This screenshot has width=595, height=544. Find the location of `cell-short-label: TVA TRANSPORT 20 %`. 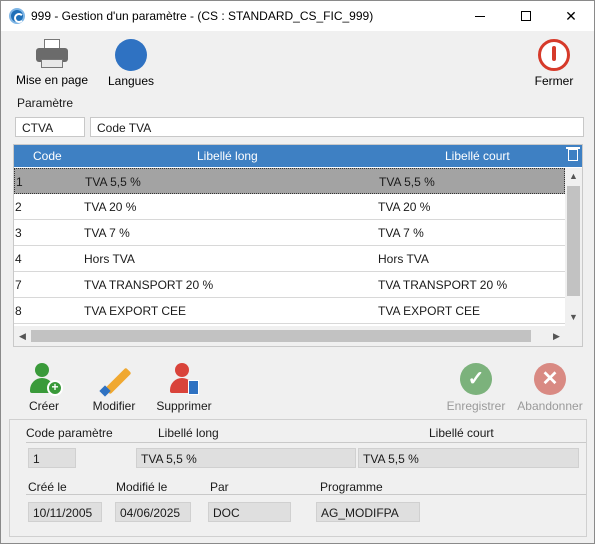

cell-short-label: TVA TRANSPORT 20 % is located at coordinates (443, 285).